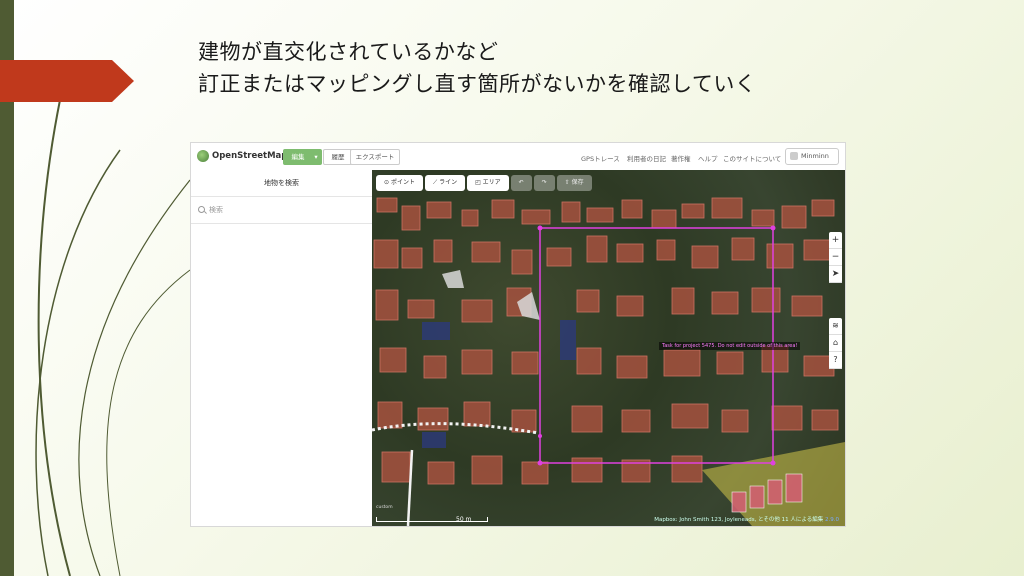  Describe the element at coordinates (67, 81) in the screenshot. I see `red-arrow-marker` at that location.